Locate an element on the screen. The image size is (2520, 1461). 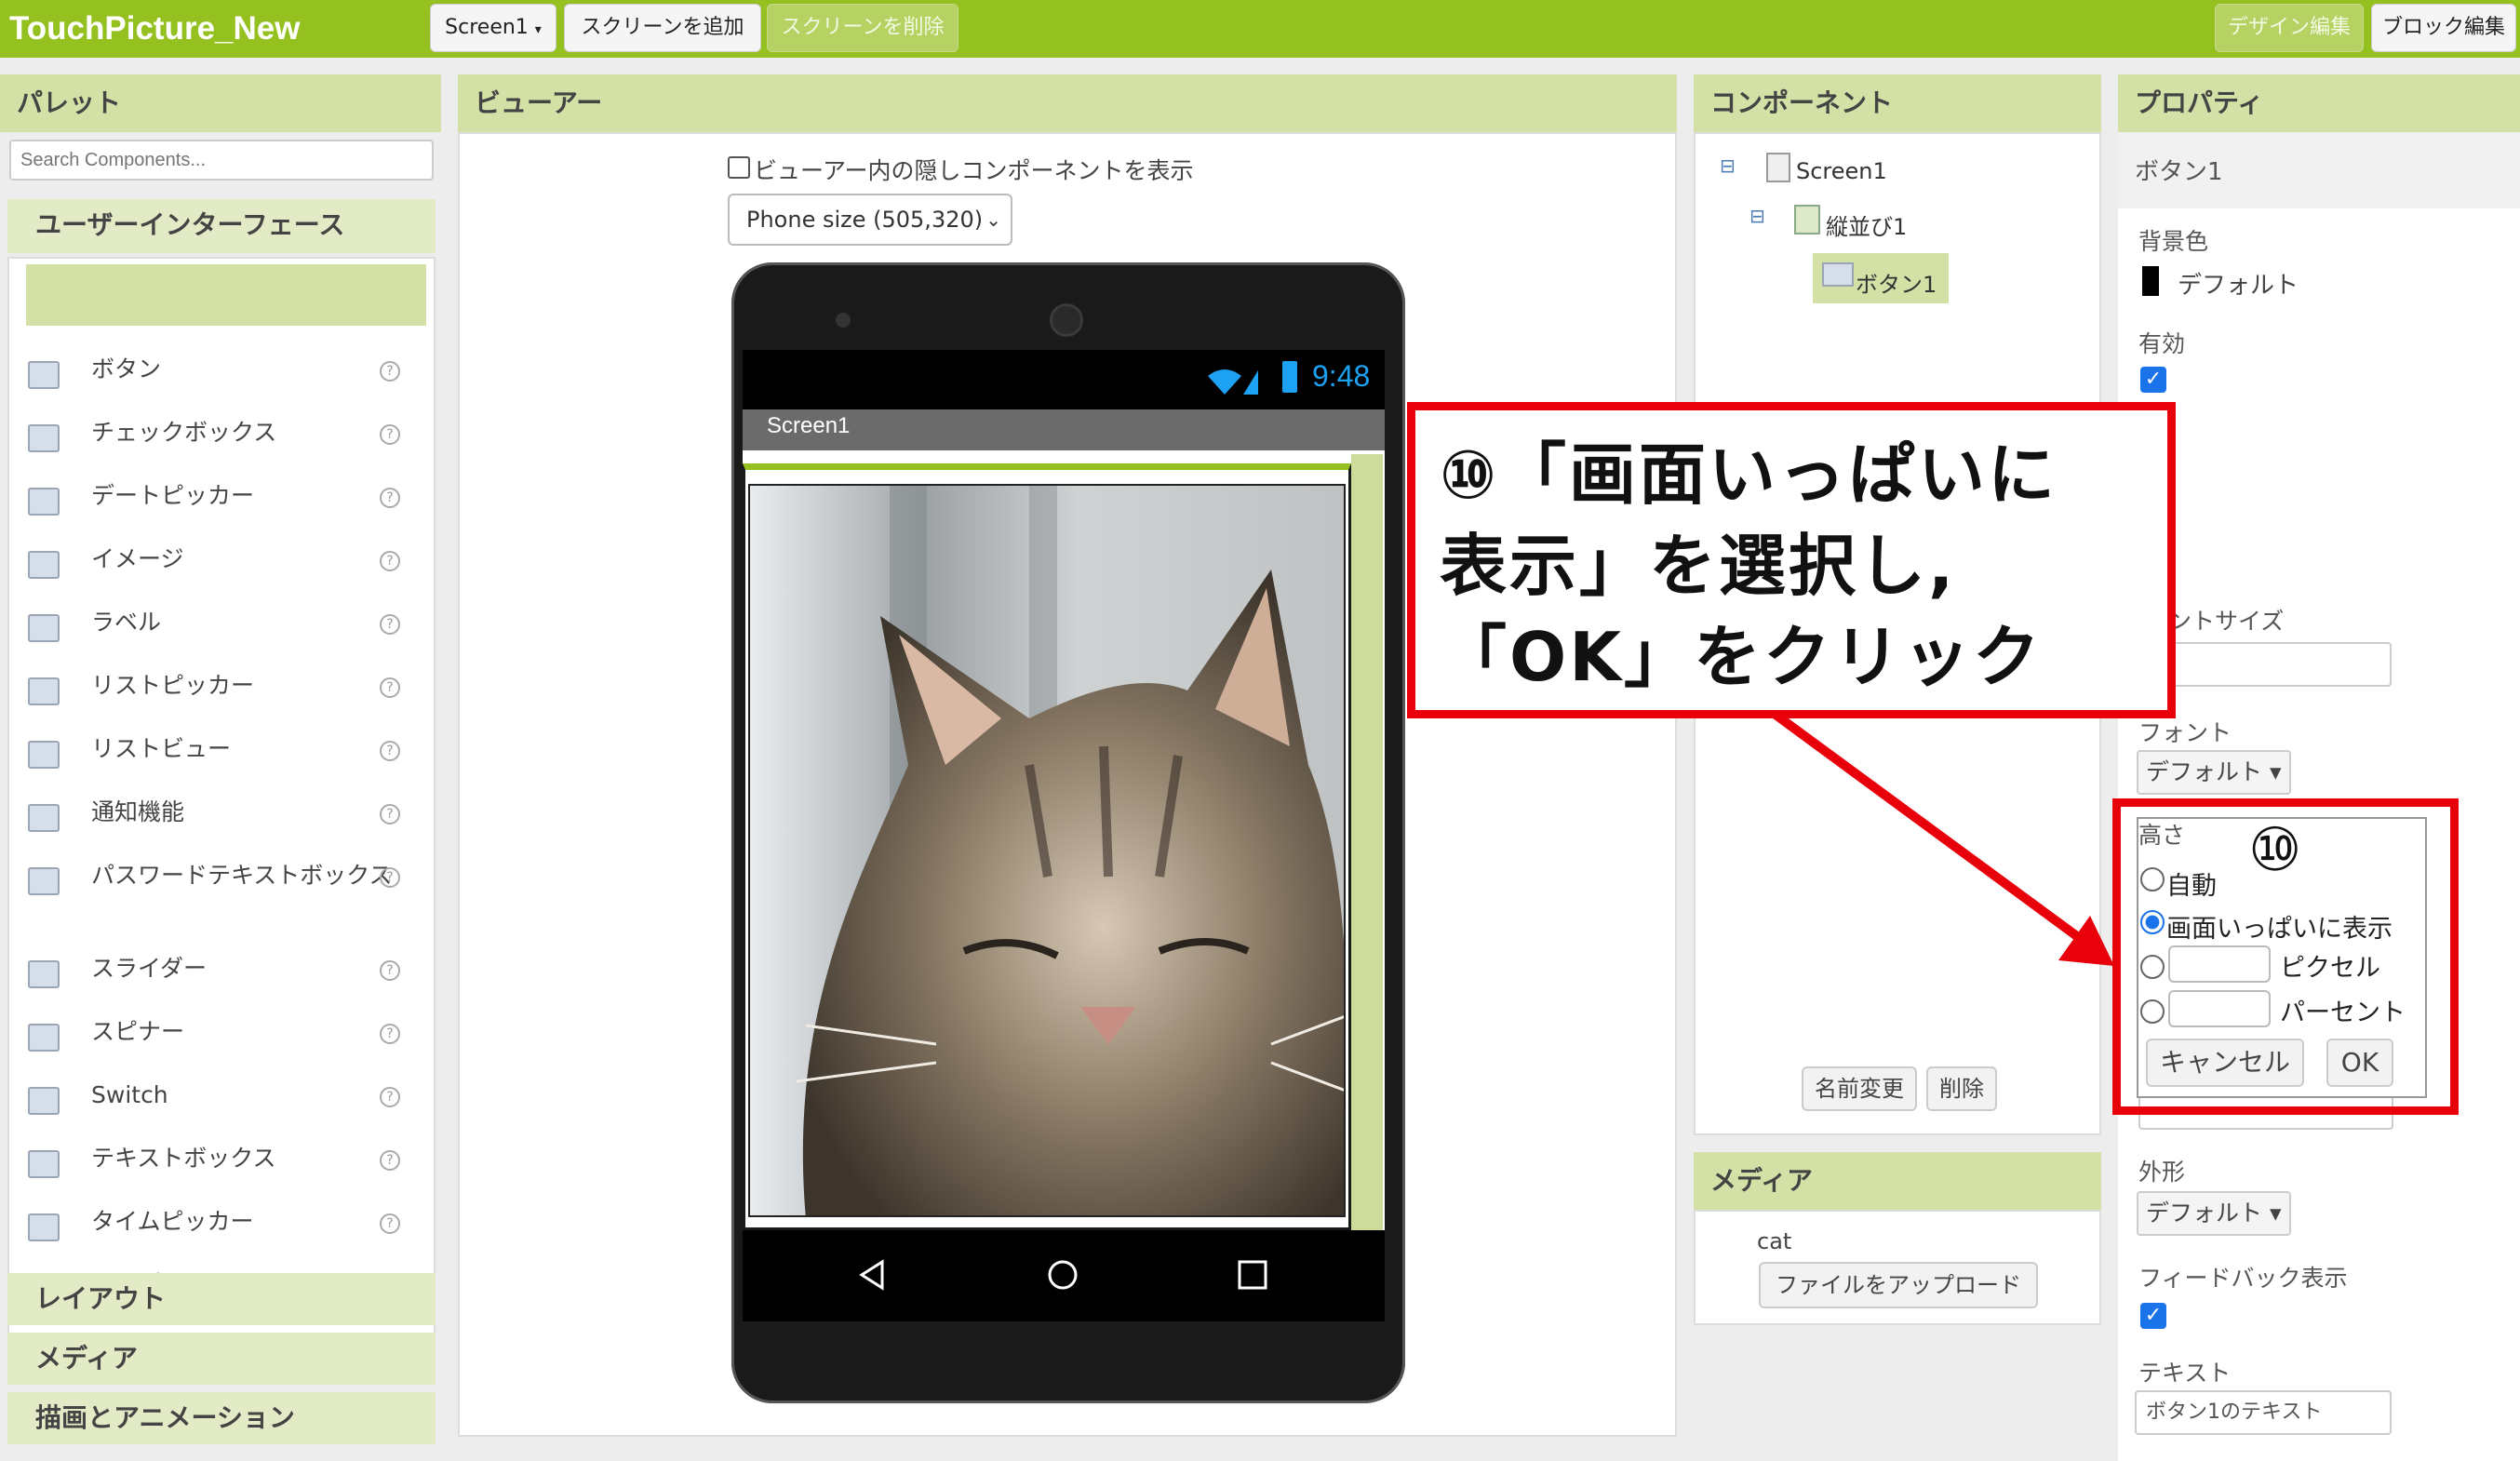
spinner-icon is located at coordinates (44, 1038).